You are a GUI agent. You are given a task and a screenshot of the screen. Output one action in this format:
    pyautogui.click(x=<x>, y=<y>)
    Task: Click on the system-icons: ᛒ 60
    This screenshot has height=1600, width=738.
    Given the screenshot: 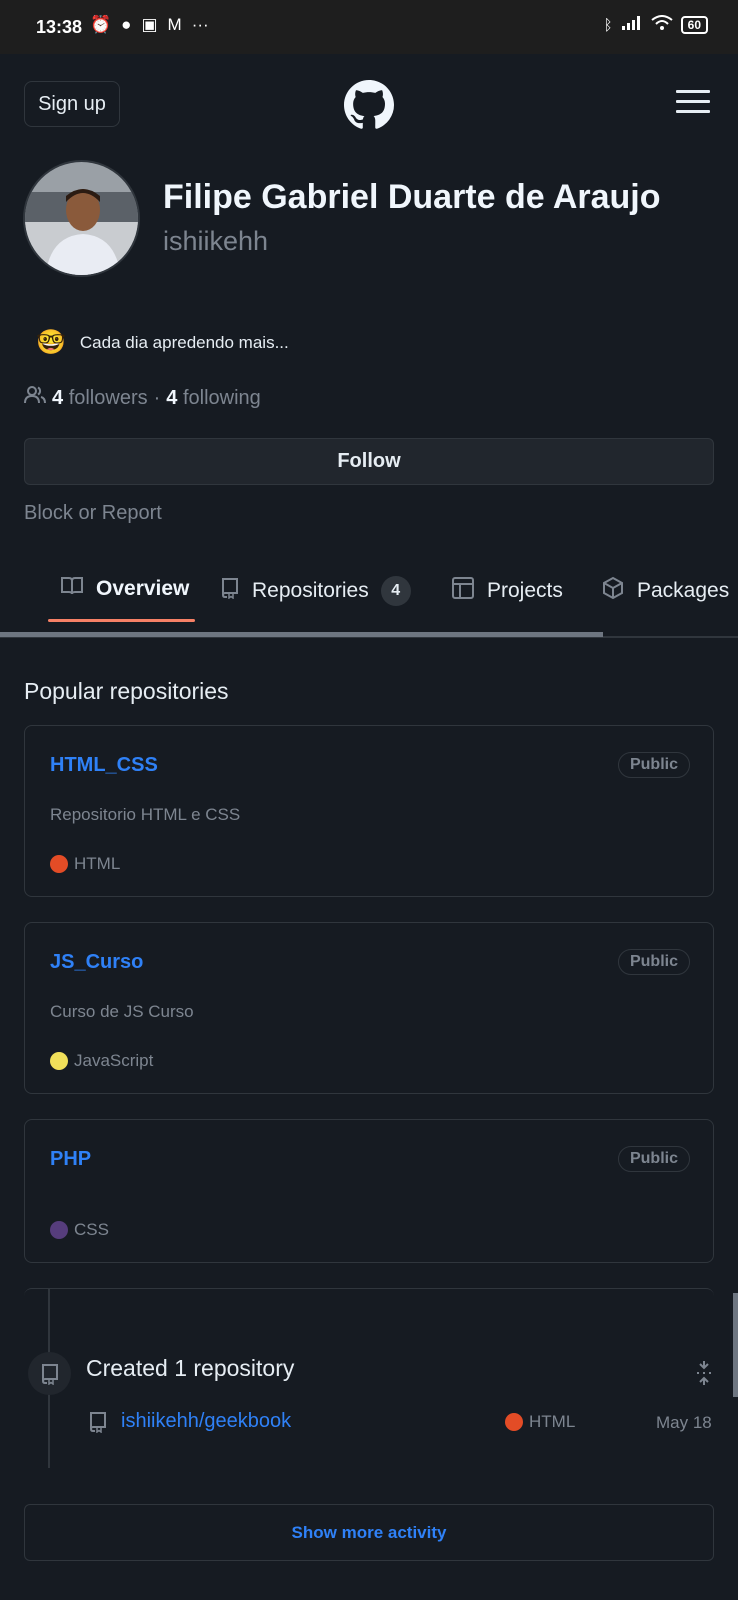 What is the action you would take?
    pyautogui.click(x=656, y=25)
    